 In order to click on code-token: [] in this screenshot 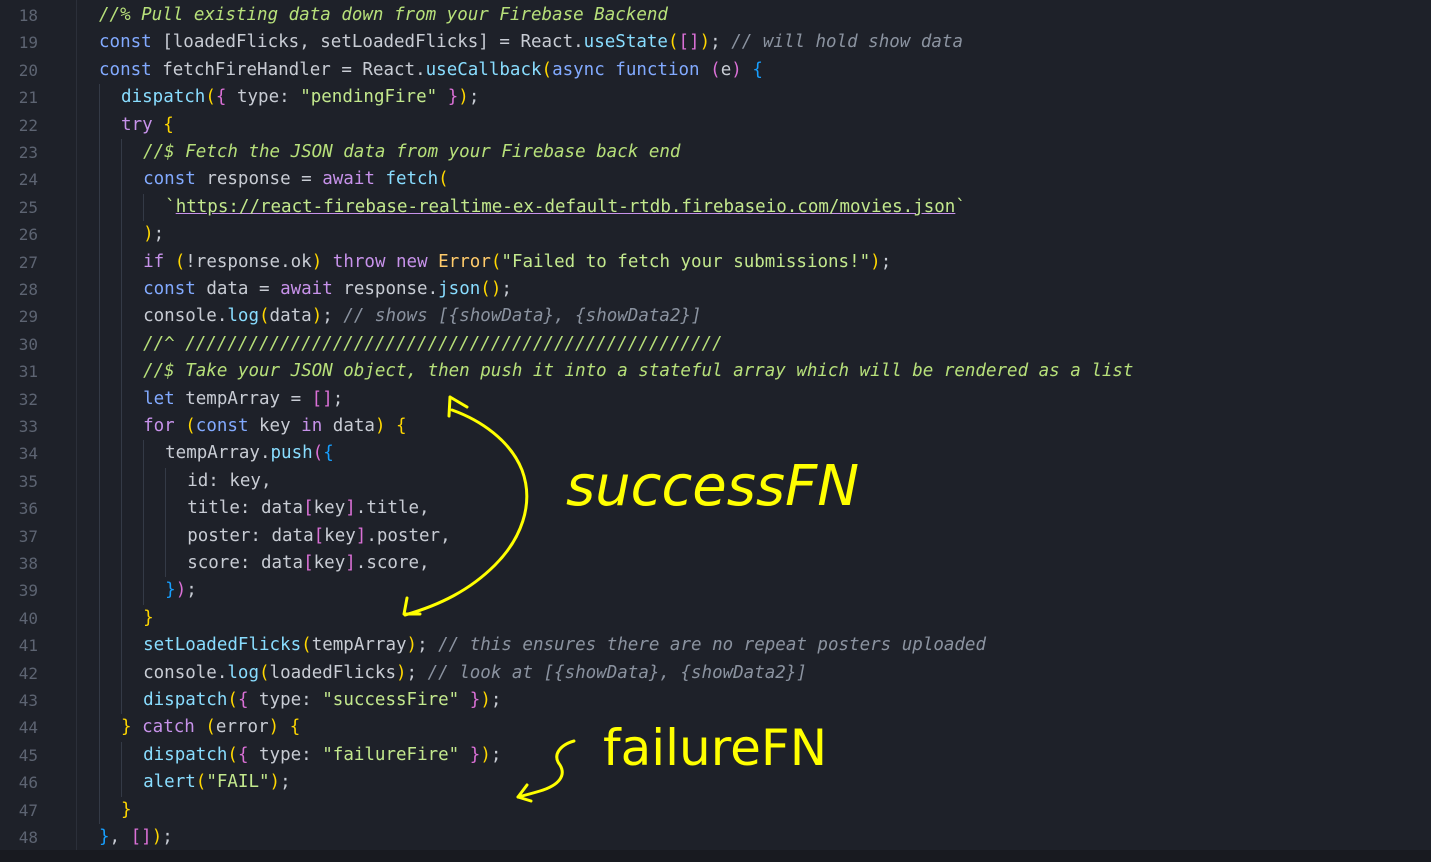, I will do `click(689, 42)`.